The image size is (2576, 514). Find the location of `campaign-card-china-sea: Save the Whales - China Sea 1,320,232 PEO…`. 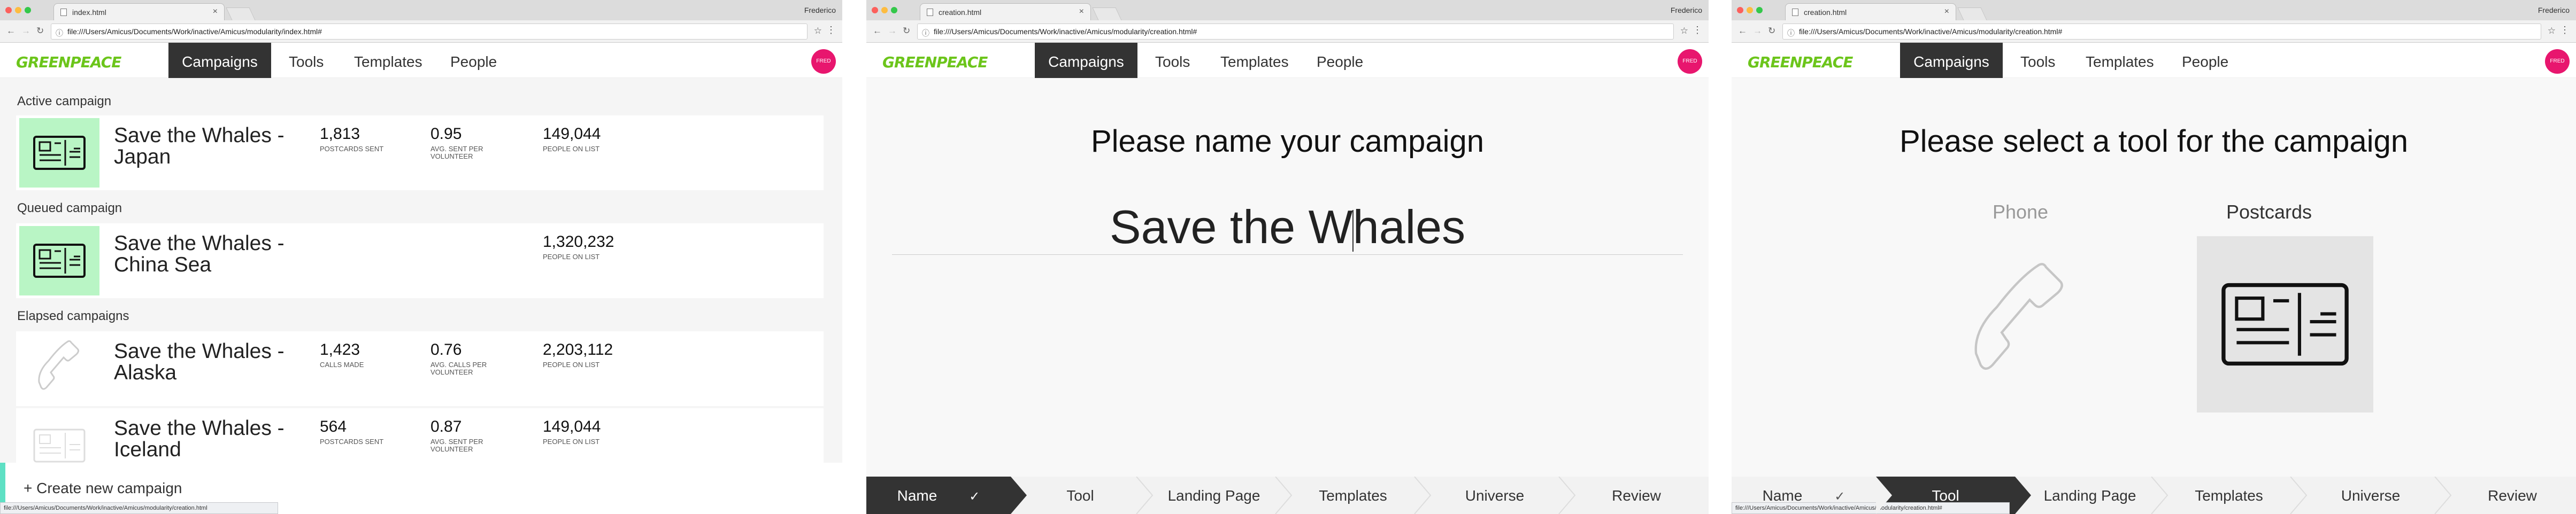

campaign-card-china-sea: Save the Whales - China Sea 1,320,232 PEO… is located at coordinates (420, 260).